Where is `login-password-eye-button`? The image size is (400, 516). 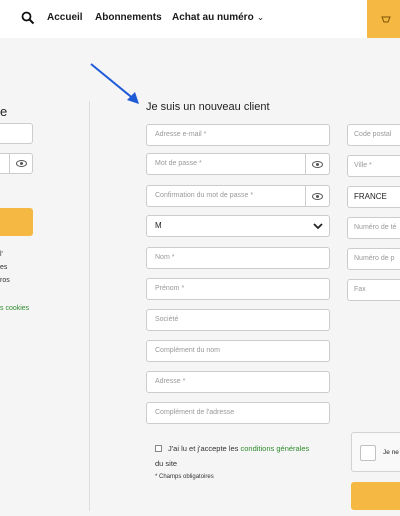
login-password-eye-button is located at coordinates (21, 163).